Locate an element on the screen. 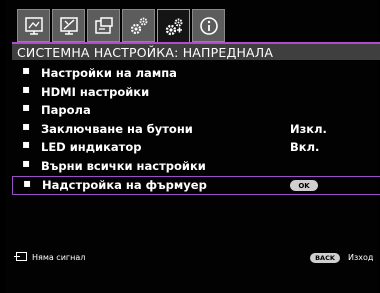 Image resolution: width=380 pixels, height=293 pixels. tab-system-advanced is located at coordinates (173, 26).